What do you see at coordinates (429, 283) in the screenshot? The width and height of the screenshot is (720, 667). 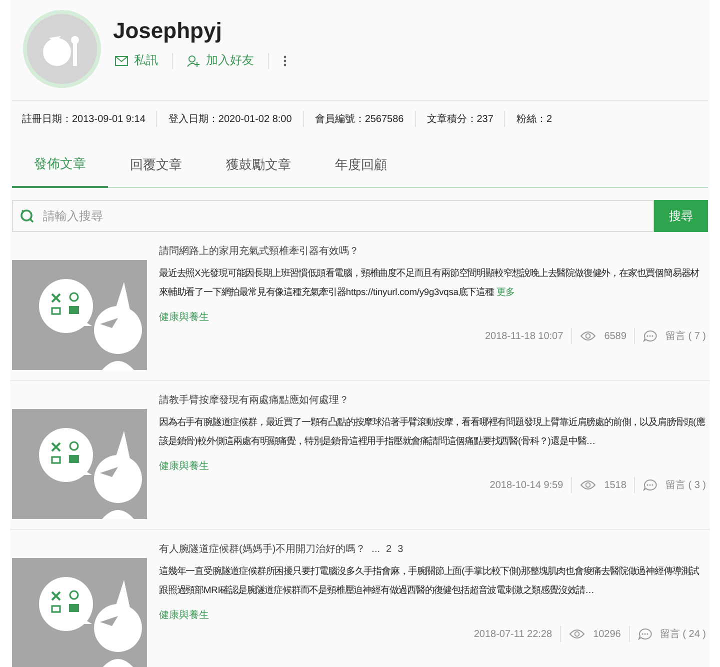 I see `post-excerpt: 最近去照X光發現可能因長期上班習慣低頭看電腦，頸椎曲度不足而且有兩節空間明顯較窄想說晚上去醫院做復健外，在家也買個簡易器材來輔助看了一下網拍最常見有像這種充氣牽引器https://tinyurl.com/y9g3vqsa底下這種 更多` at bounding box center [429, 283].